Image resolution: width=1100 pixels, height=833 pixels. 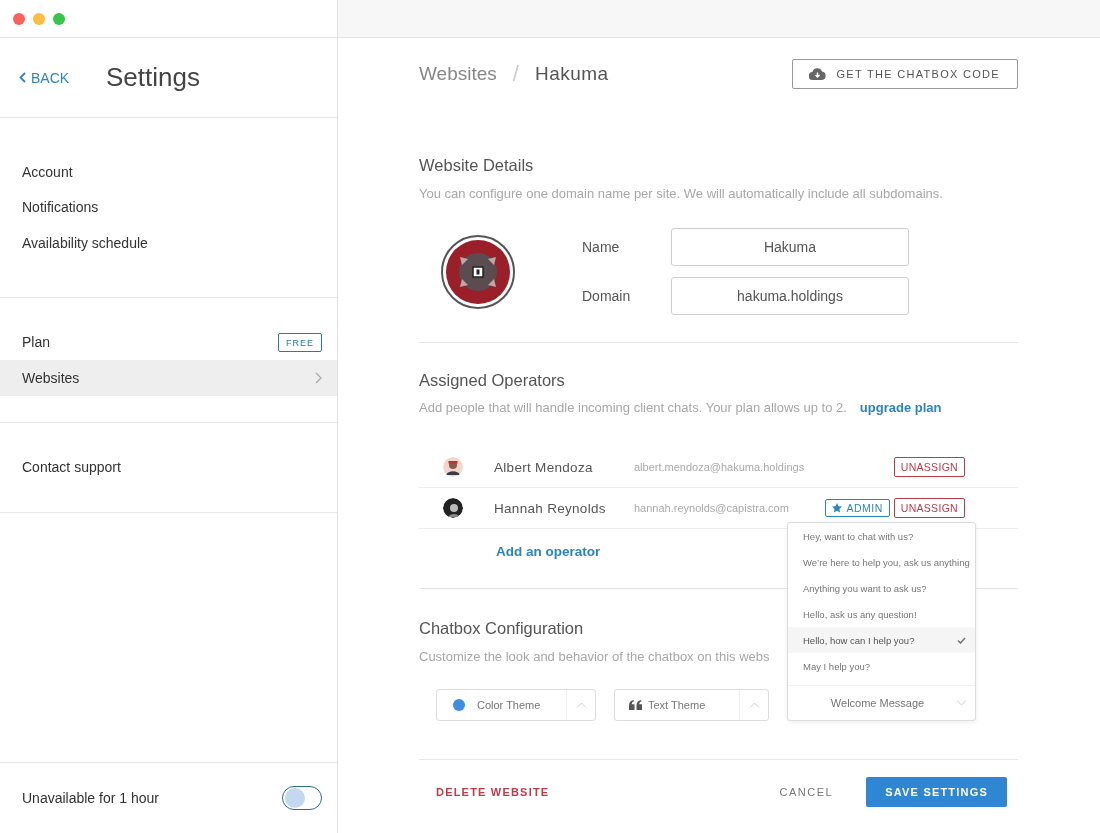 I want to click on chevron-left-icon, so click(x=22, y=77).